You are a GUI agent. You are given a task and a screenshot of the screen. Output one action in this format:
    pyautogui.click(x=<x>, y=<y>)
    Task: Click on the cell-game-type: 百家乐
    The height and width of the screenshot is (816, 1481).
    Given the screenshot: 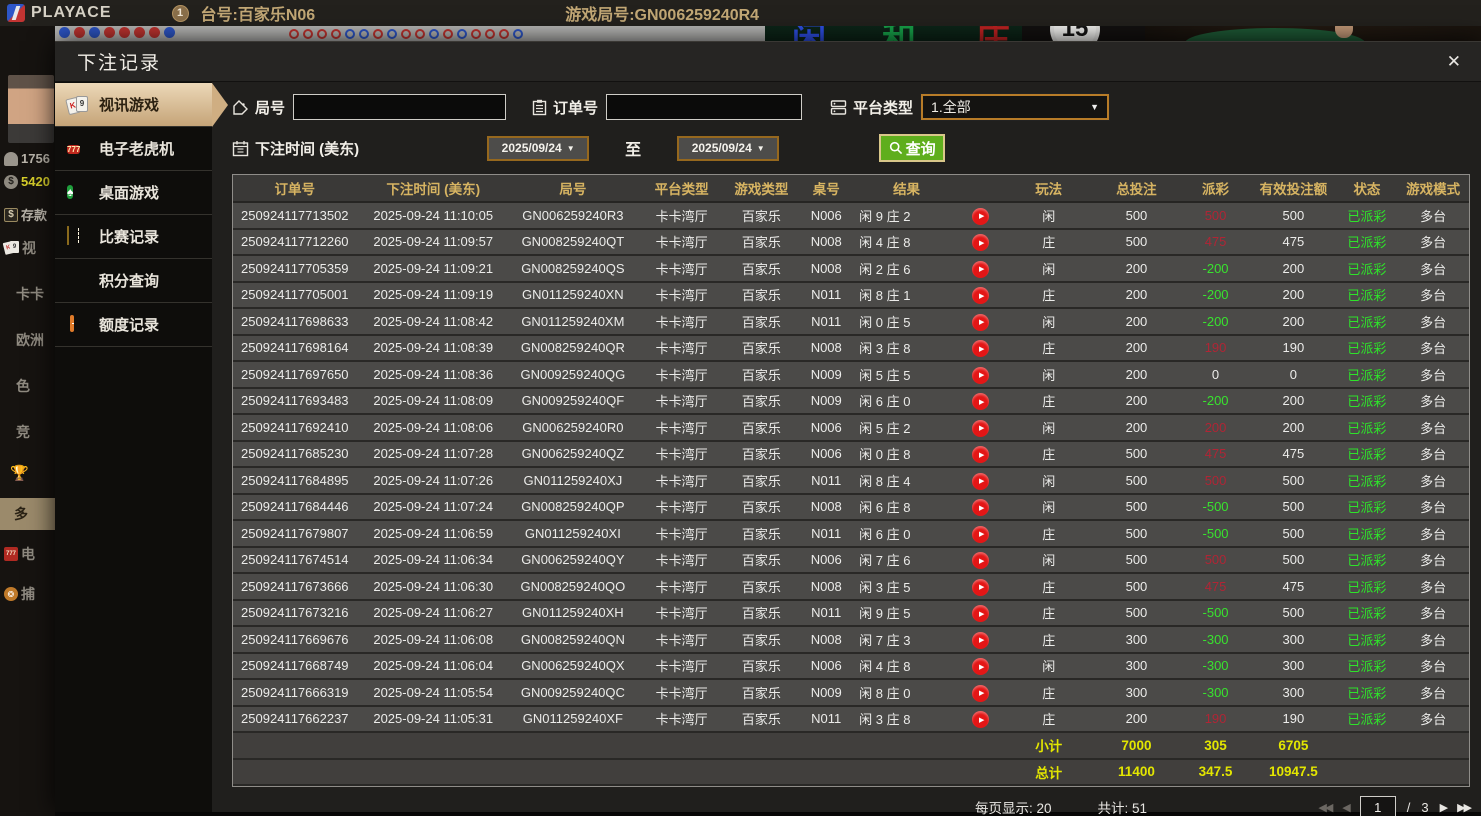 What is the action you would take?
    pyautogui.click(x=761, y=428)
    